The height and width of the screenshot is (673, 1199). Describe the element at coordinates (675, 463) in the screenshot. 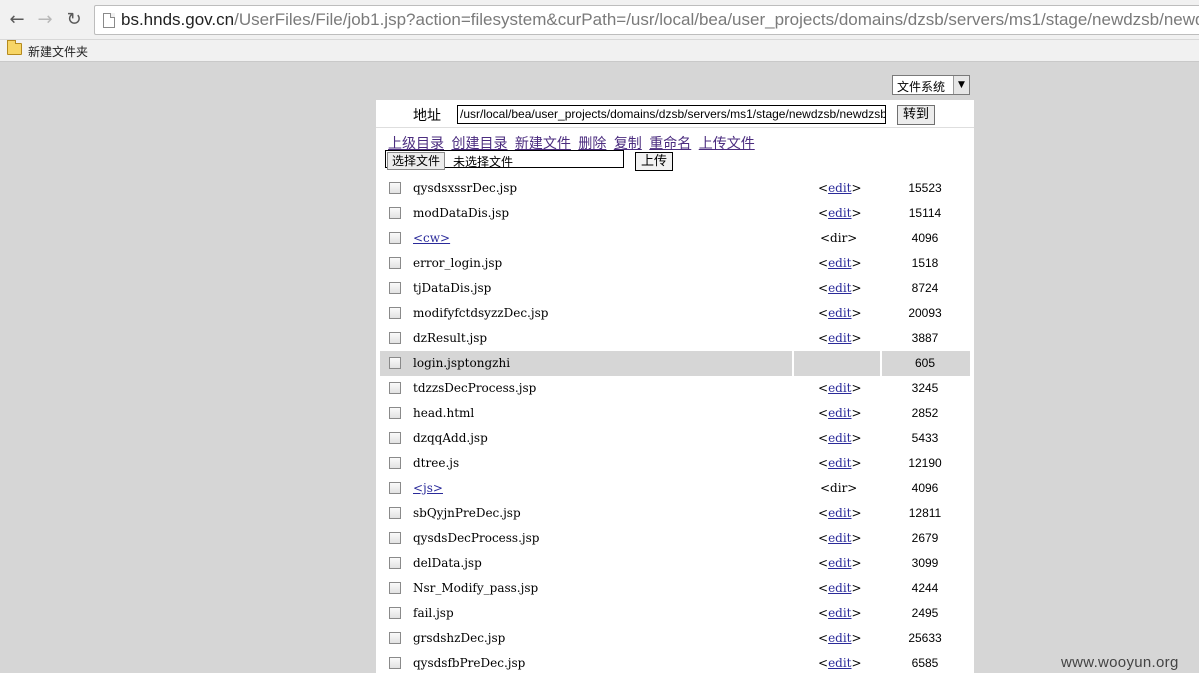

I see `file-row: dtree.js <edit> 12190` at that location.